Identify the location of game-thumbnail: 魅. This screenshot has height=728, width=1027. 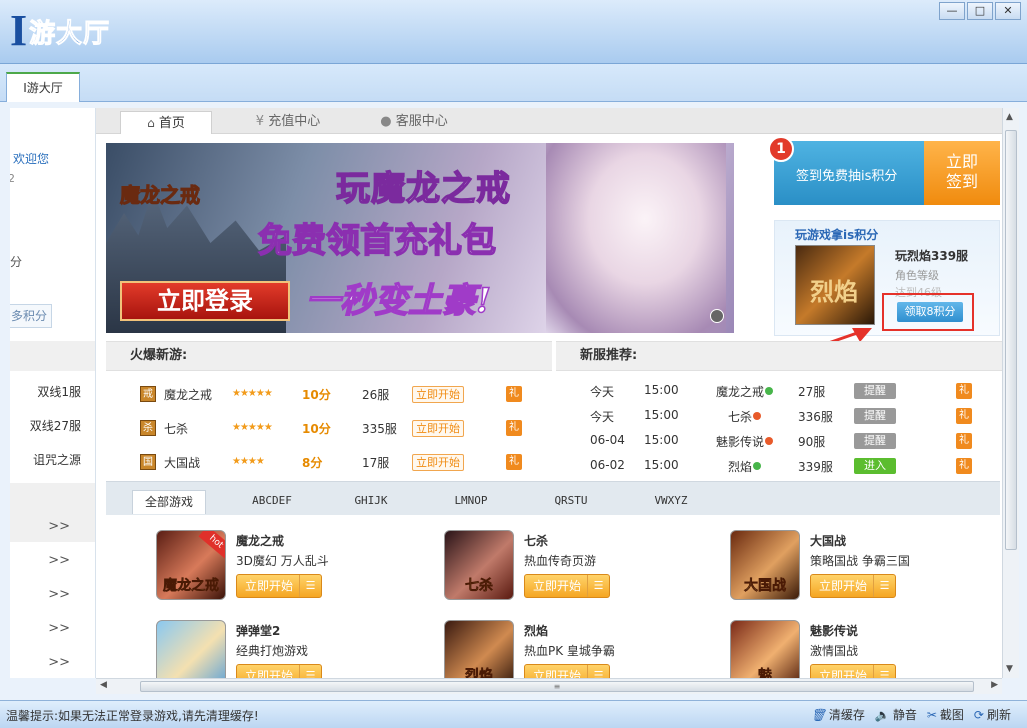
(765, 649).